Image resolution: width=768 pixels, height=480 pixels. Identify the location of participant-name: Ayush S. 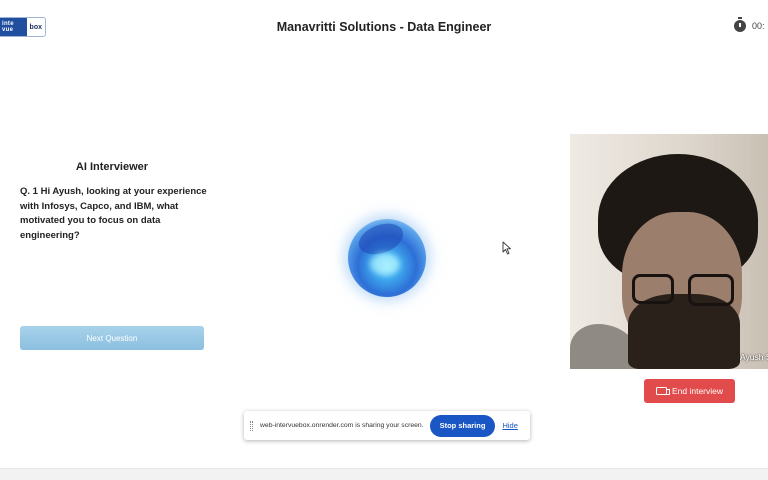
(754, 357).